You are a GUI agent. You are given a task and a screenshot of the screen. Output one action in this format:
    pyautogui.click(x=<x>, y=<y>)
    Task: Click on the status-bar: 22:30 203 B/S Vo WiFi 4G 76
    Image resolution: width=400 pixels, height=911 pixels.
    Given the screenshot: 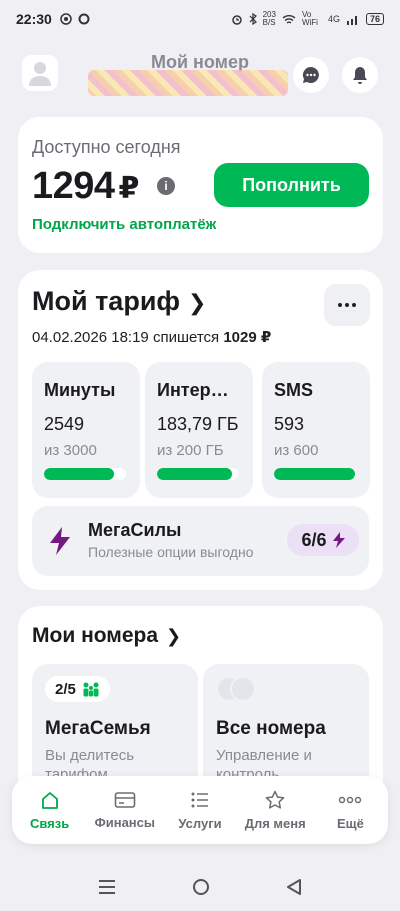 What is the action you would take?
    pyautogui.click(x=200, y=19)
    